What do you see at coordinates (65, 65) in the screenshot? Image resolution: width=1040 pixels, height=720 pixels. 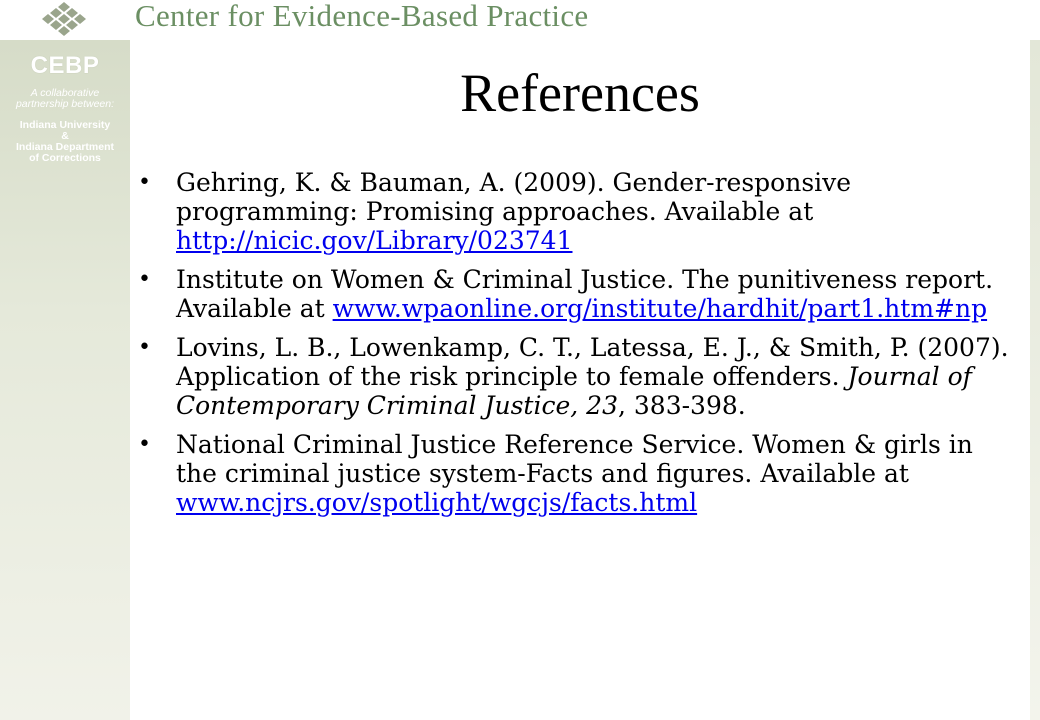 I see `sidebar-acronym: CEBP` at bounding box center [65, 65].